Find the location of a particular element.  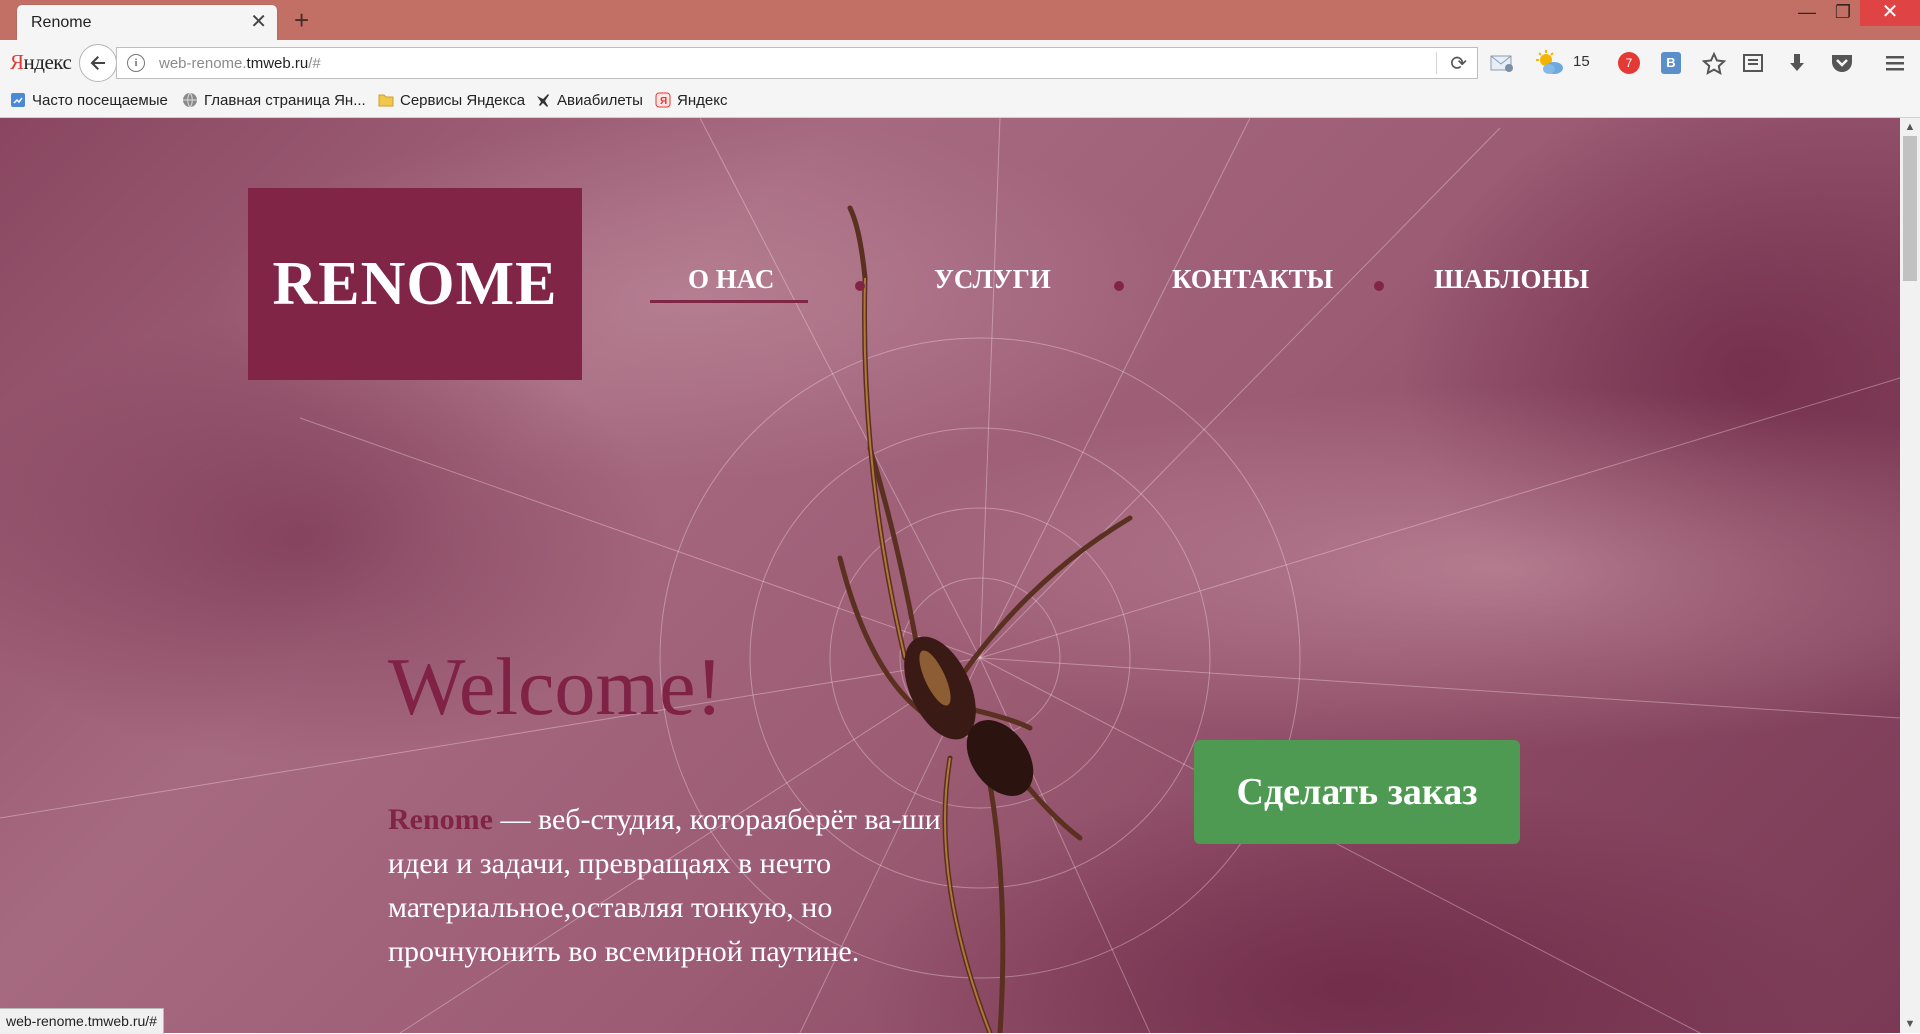

bookmark-yandex: Я Яндекс is located at coordinates (691, 100).